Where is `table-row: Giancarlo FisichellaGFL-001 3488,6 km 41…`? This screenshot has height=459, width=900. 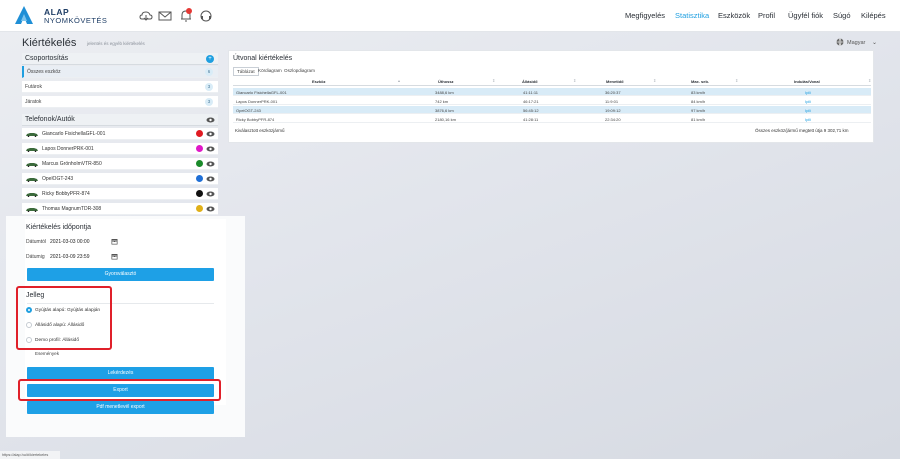 table-row: Giancarlo FisichellaGFL-001 3488,6 km 41… is located at coordinates (552, 92).